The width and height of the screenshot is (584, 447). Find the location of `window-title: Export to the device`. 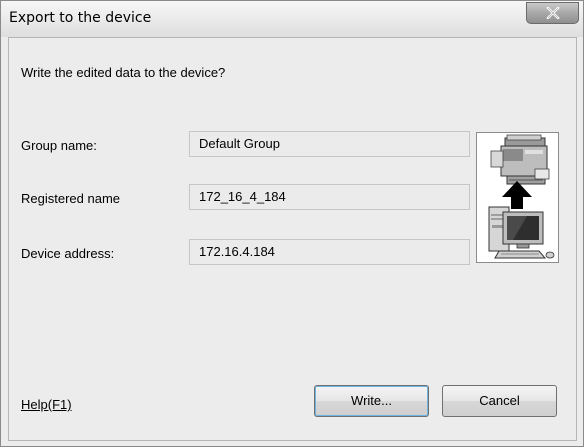

window-title: Export to the device is located at coordinates (80, 18).